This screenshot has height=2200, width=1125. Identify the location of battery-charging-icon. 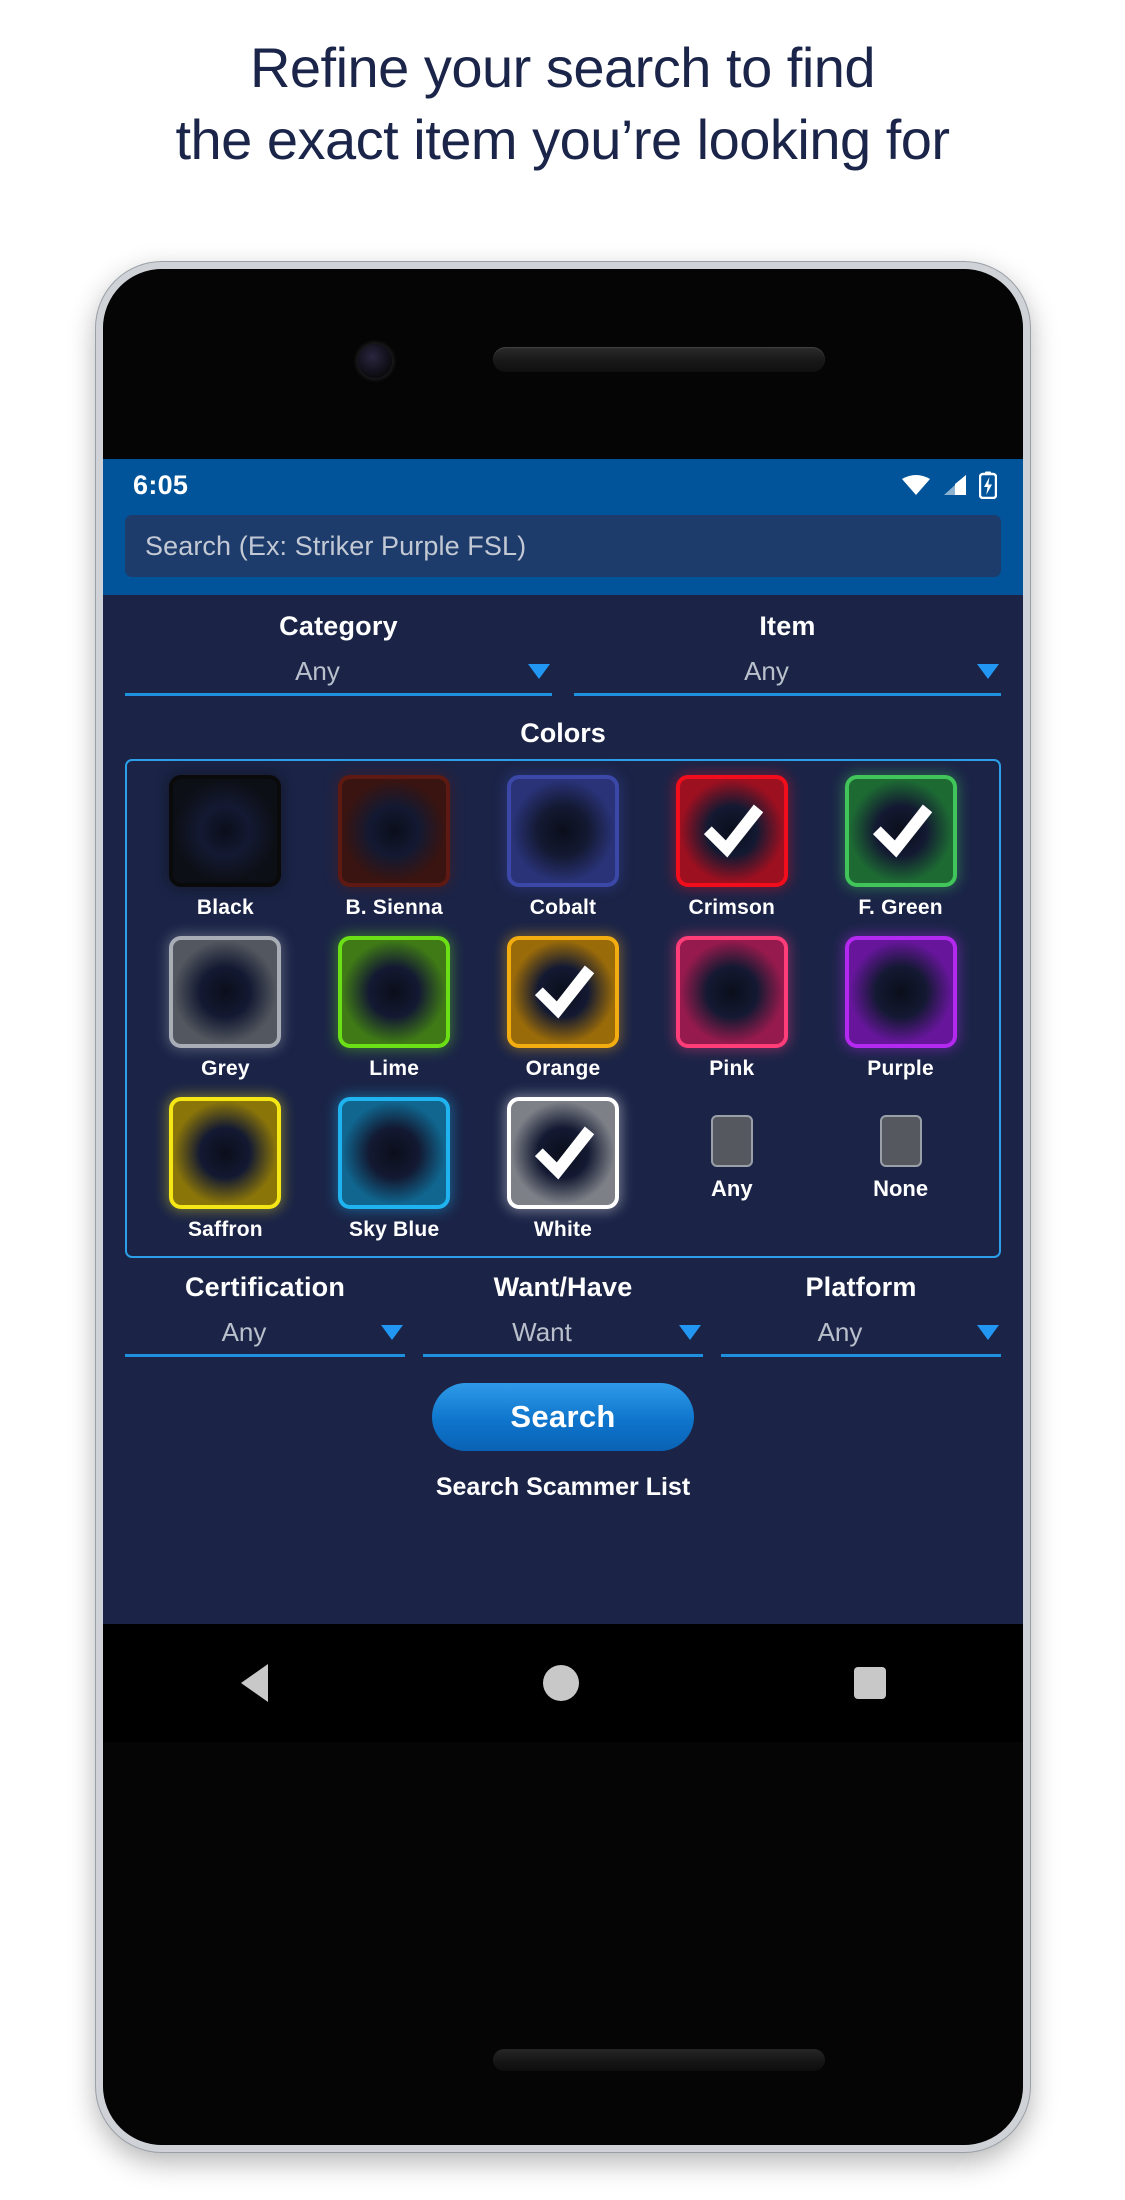
(988, 485).